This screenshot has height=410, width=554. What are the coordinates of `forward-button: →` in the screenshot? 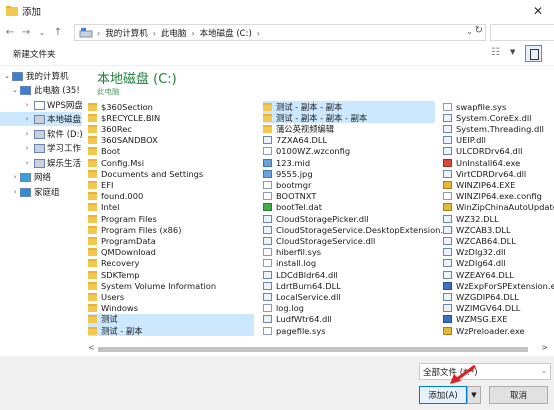 It's located at (26, 32).